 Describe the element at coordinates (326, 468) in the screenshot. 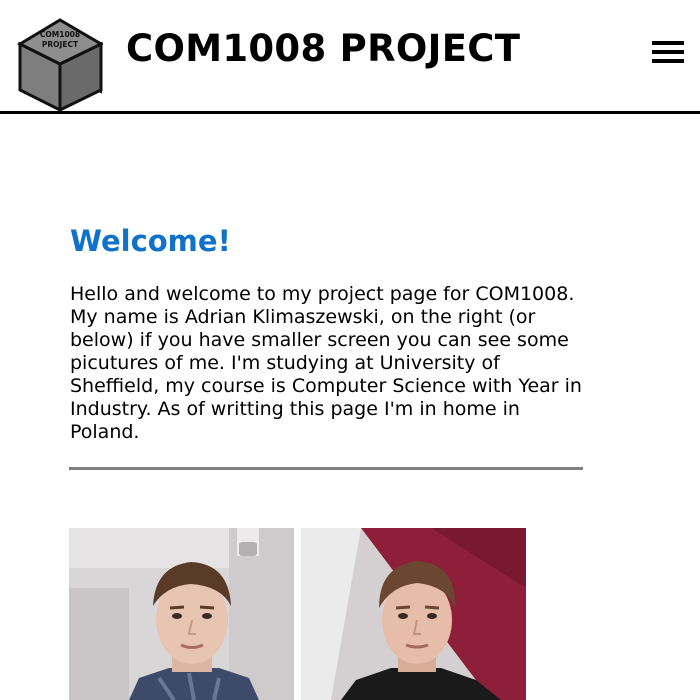

I see `section-divider` at that location.